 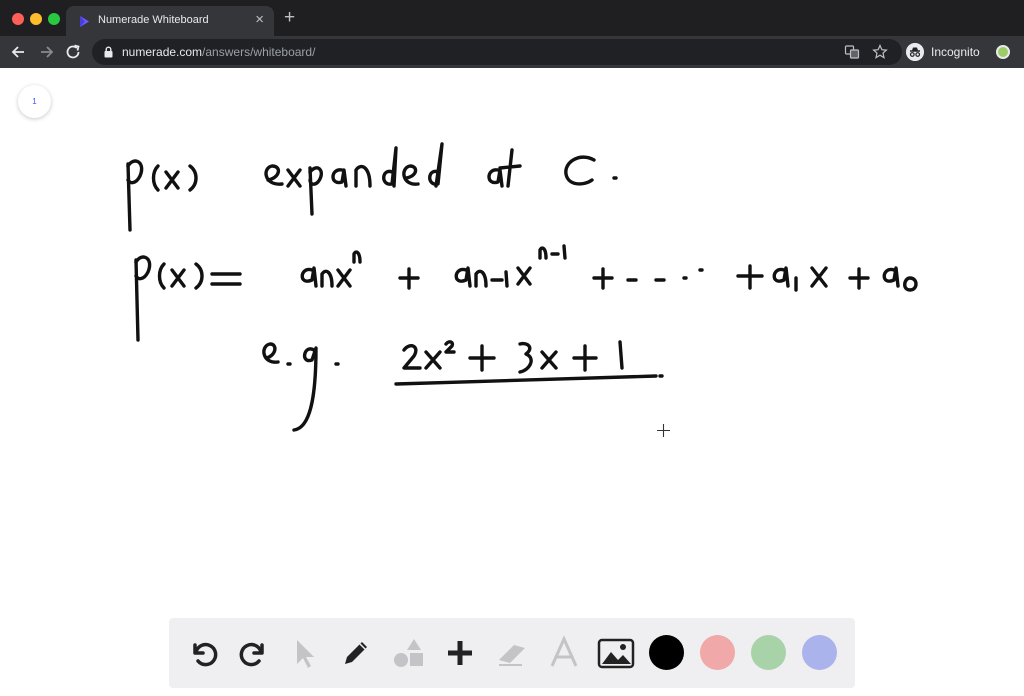 I want to click on eraser-icon, so click(x=512, y=655).